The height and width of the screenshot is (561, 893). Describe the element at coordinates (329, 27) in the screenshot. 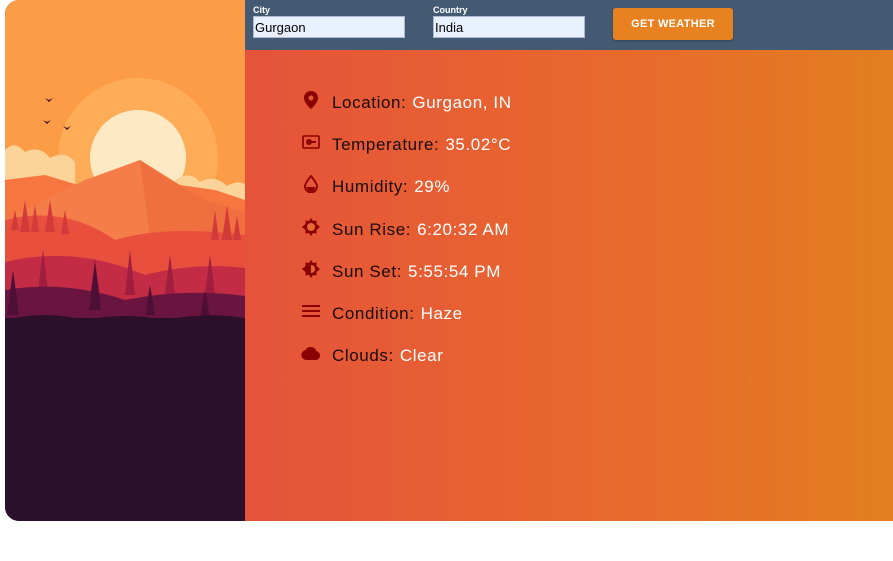

I see `city-input` at that location.